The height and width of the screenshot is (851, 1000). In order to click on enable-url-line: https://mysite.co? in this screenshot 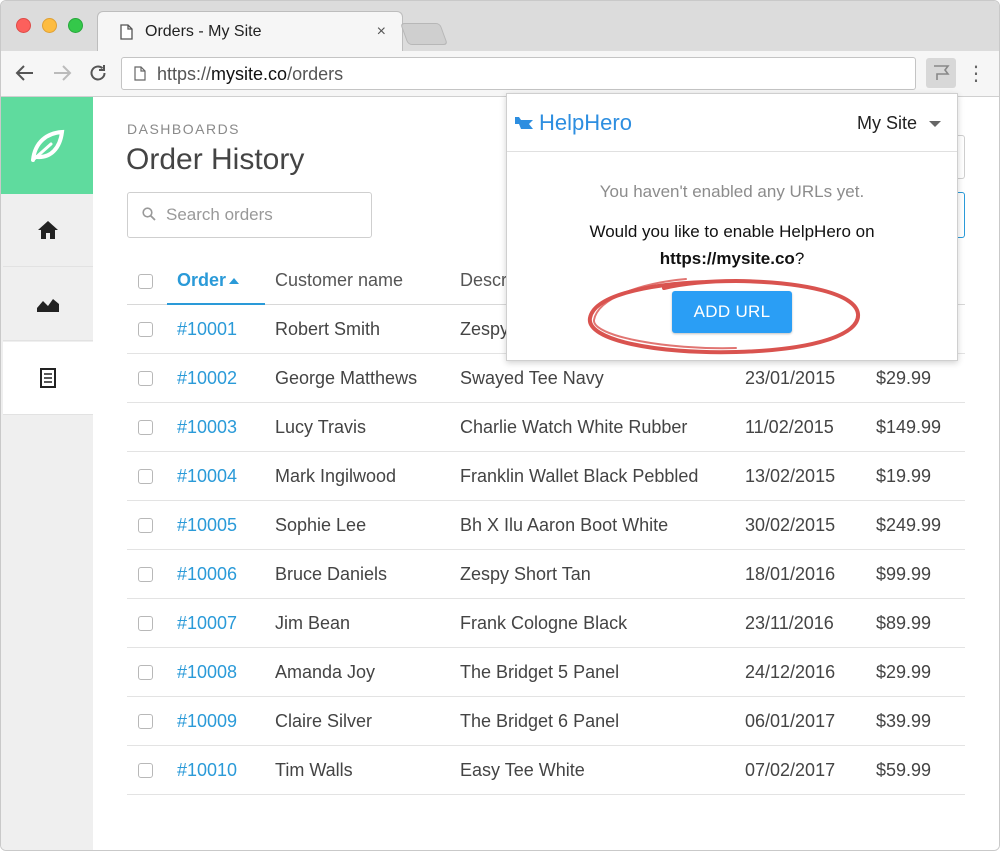, I will do `click(732, 259)`.